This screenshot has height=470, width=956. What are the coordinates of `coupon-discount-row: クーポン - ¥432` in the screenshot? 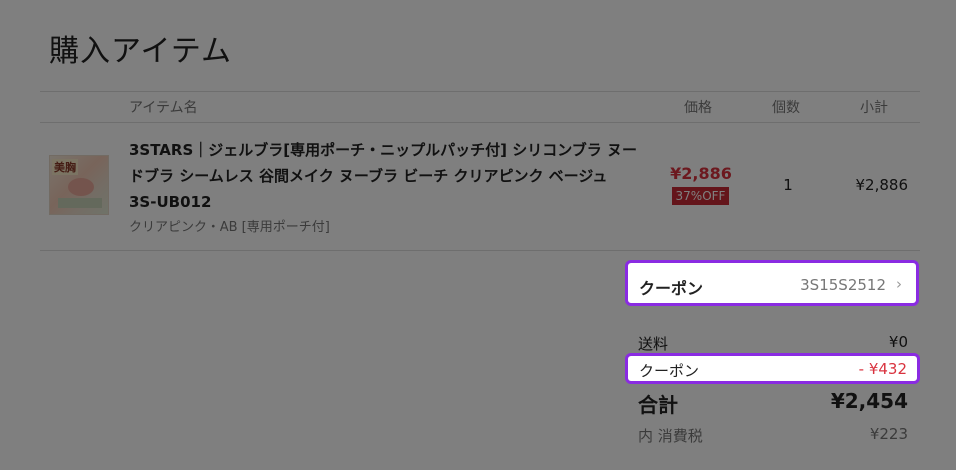 It's located at (772, 368).